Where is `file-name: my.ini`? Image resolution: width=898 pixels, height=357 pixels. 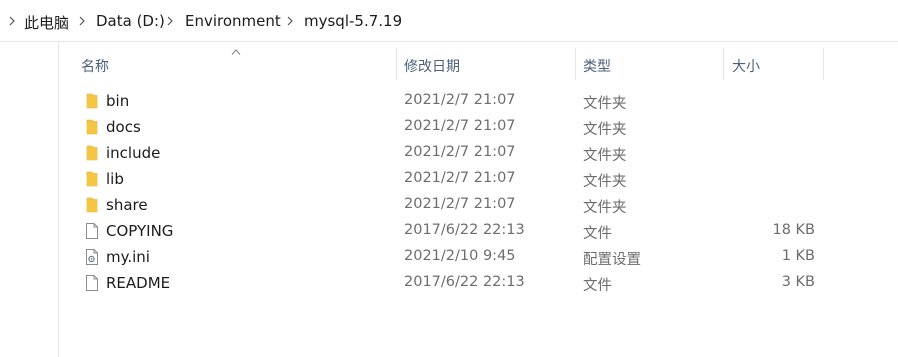
file-name: my.ini is located at coordinates (128, 257).